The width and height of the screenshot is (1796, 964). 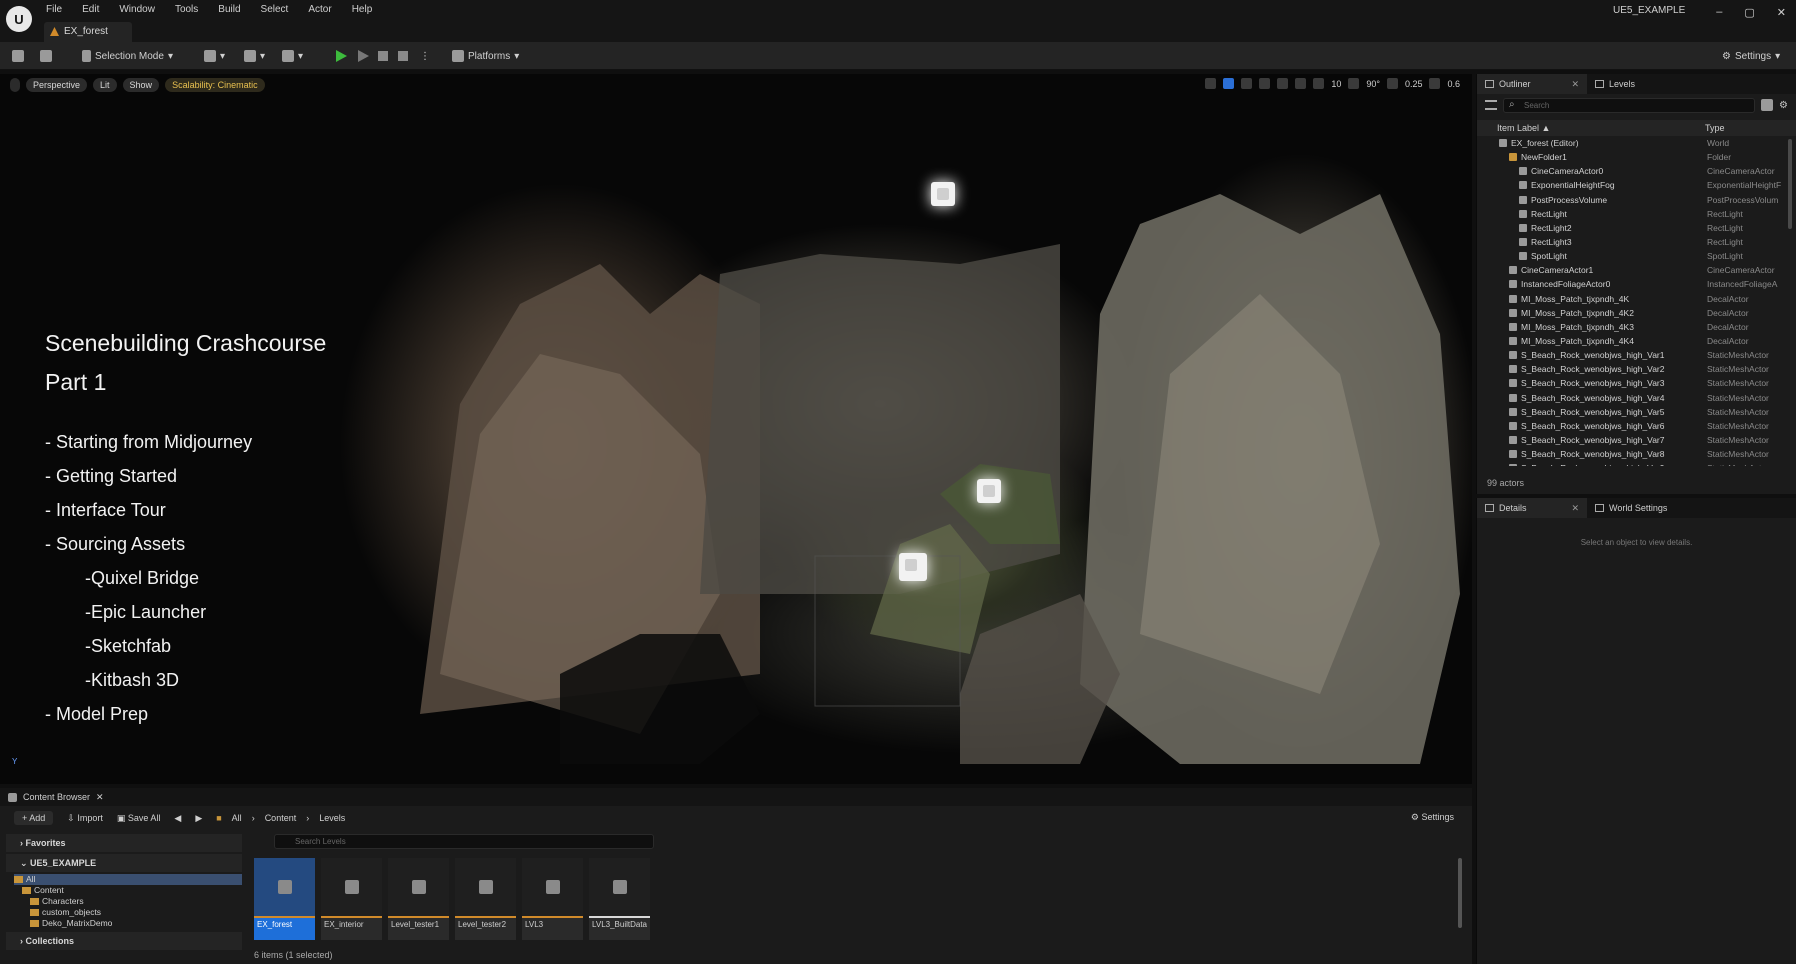 I want to click on scalability-badge: Scalability: Cinematic, so click(x=215, y=85).